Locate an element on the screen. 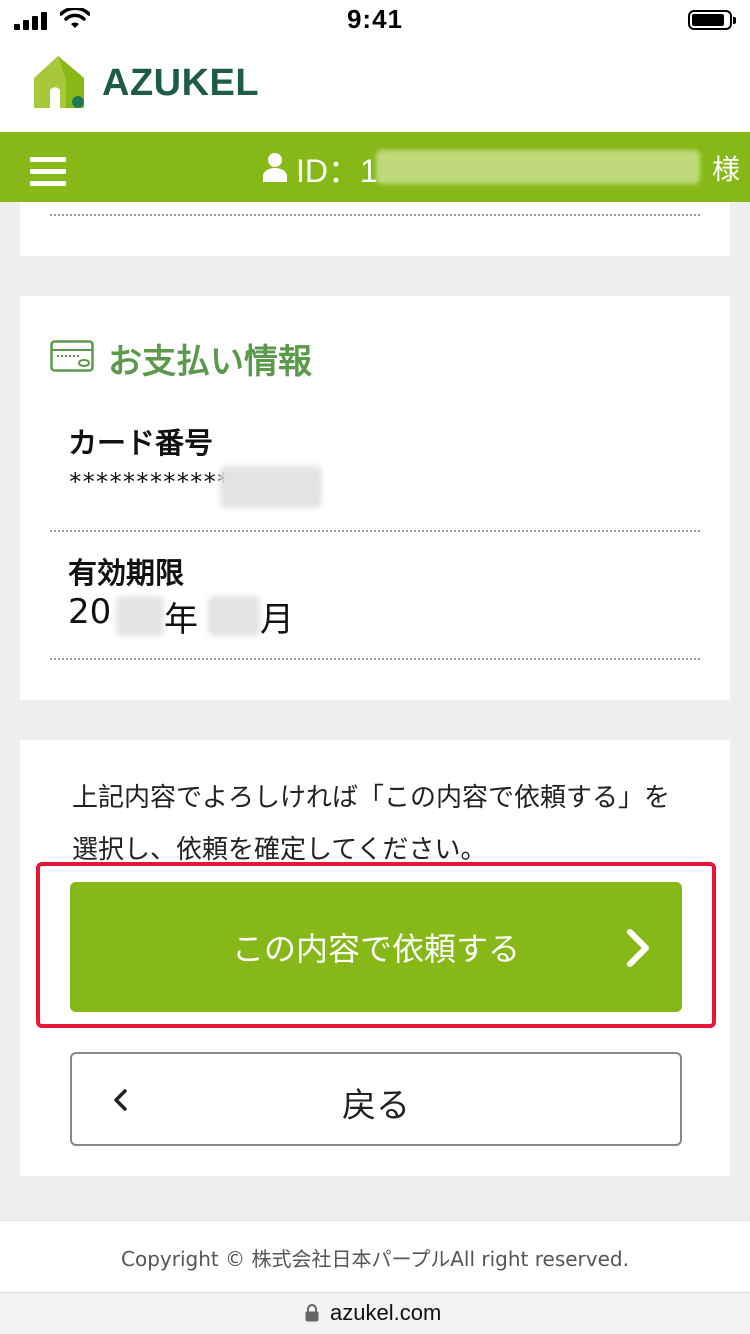  user-suffix: 様 is located at coordinates (726, 169).